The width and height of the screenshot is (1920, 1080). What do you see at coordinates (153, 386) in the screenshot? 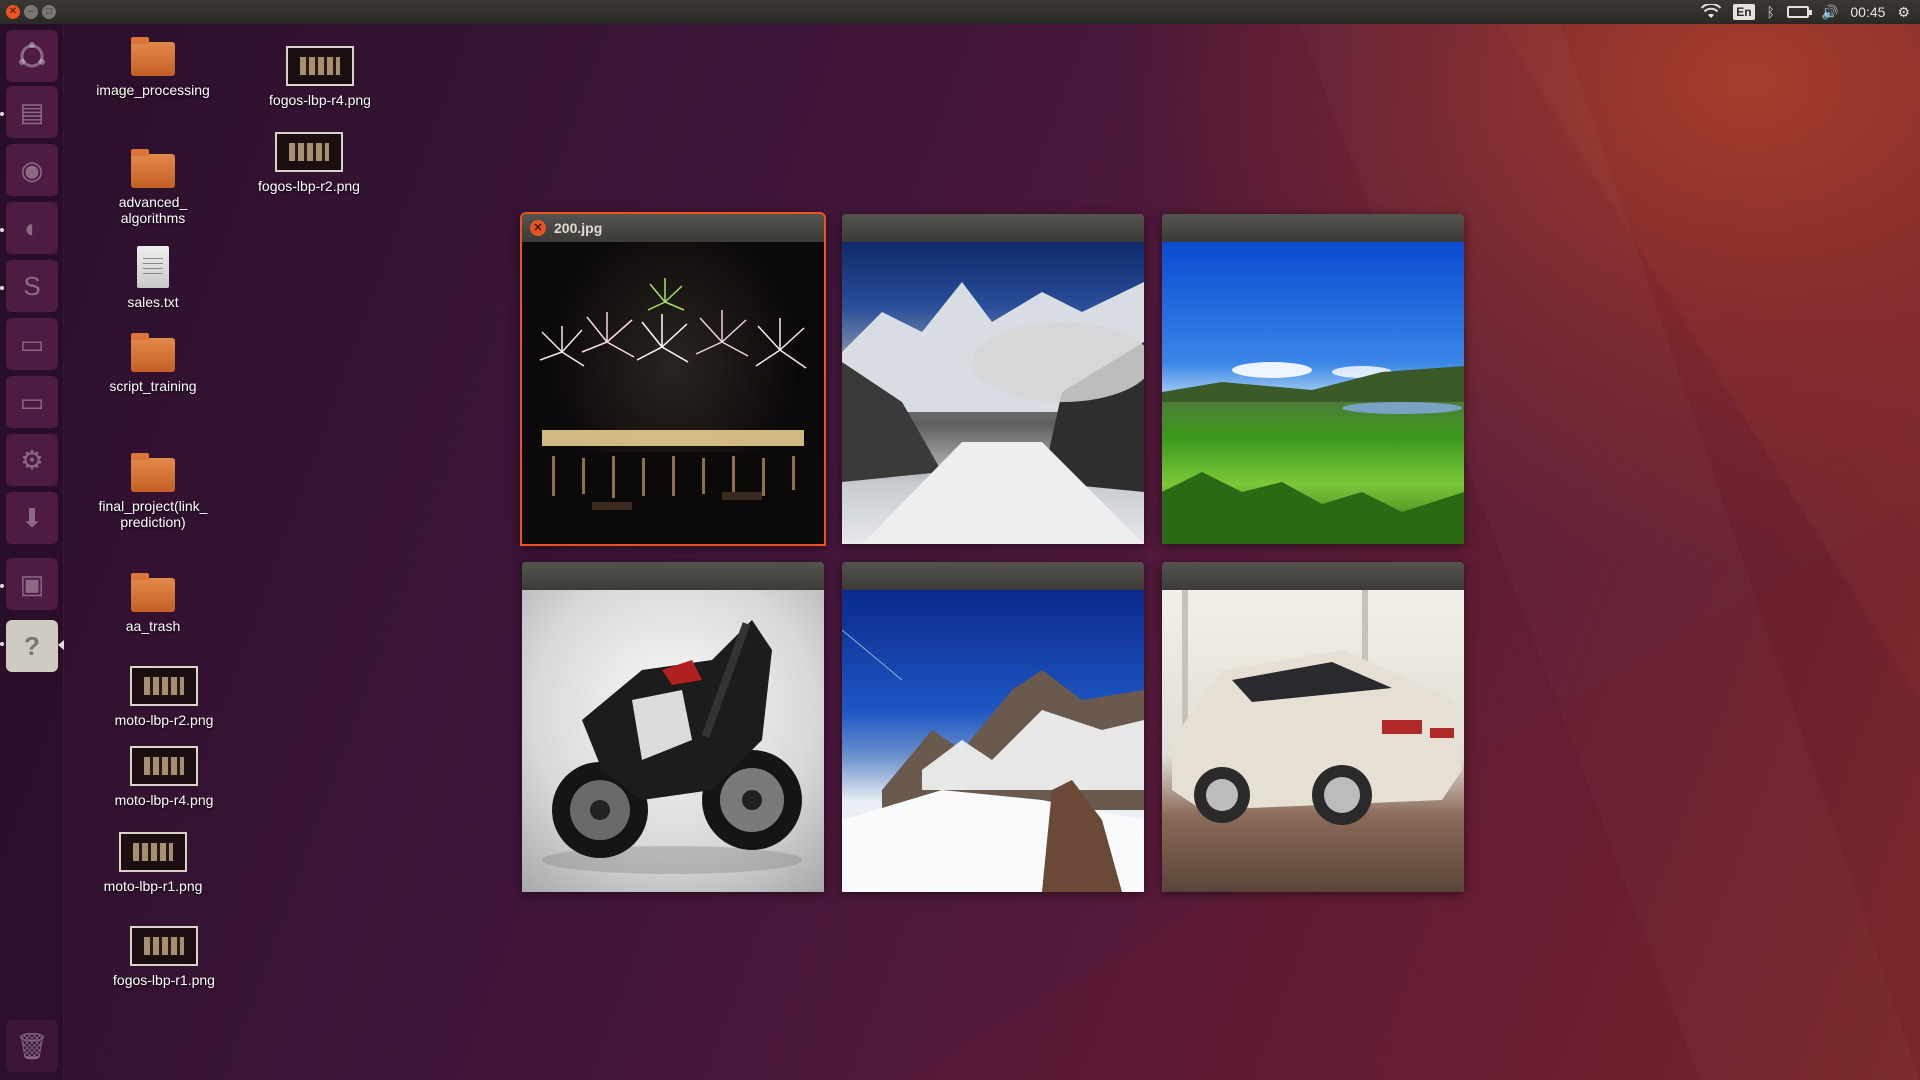
I see `desktop-icon-label: script_training` at bounding box center [153, 386].